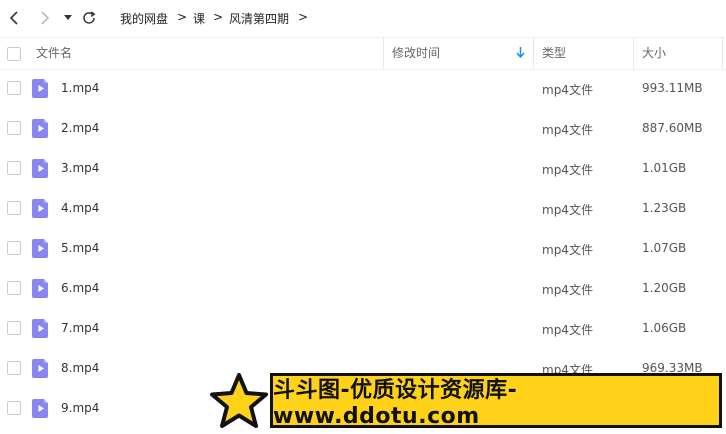 The image size is (726, 434). I want to click on select-all-checkbox, so click(14, 54).